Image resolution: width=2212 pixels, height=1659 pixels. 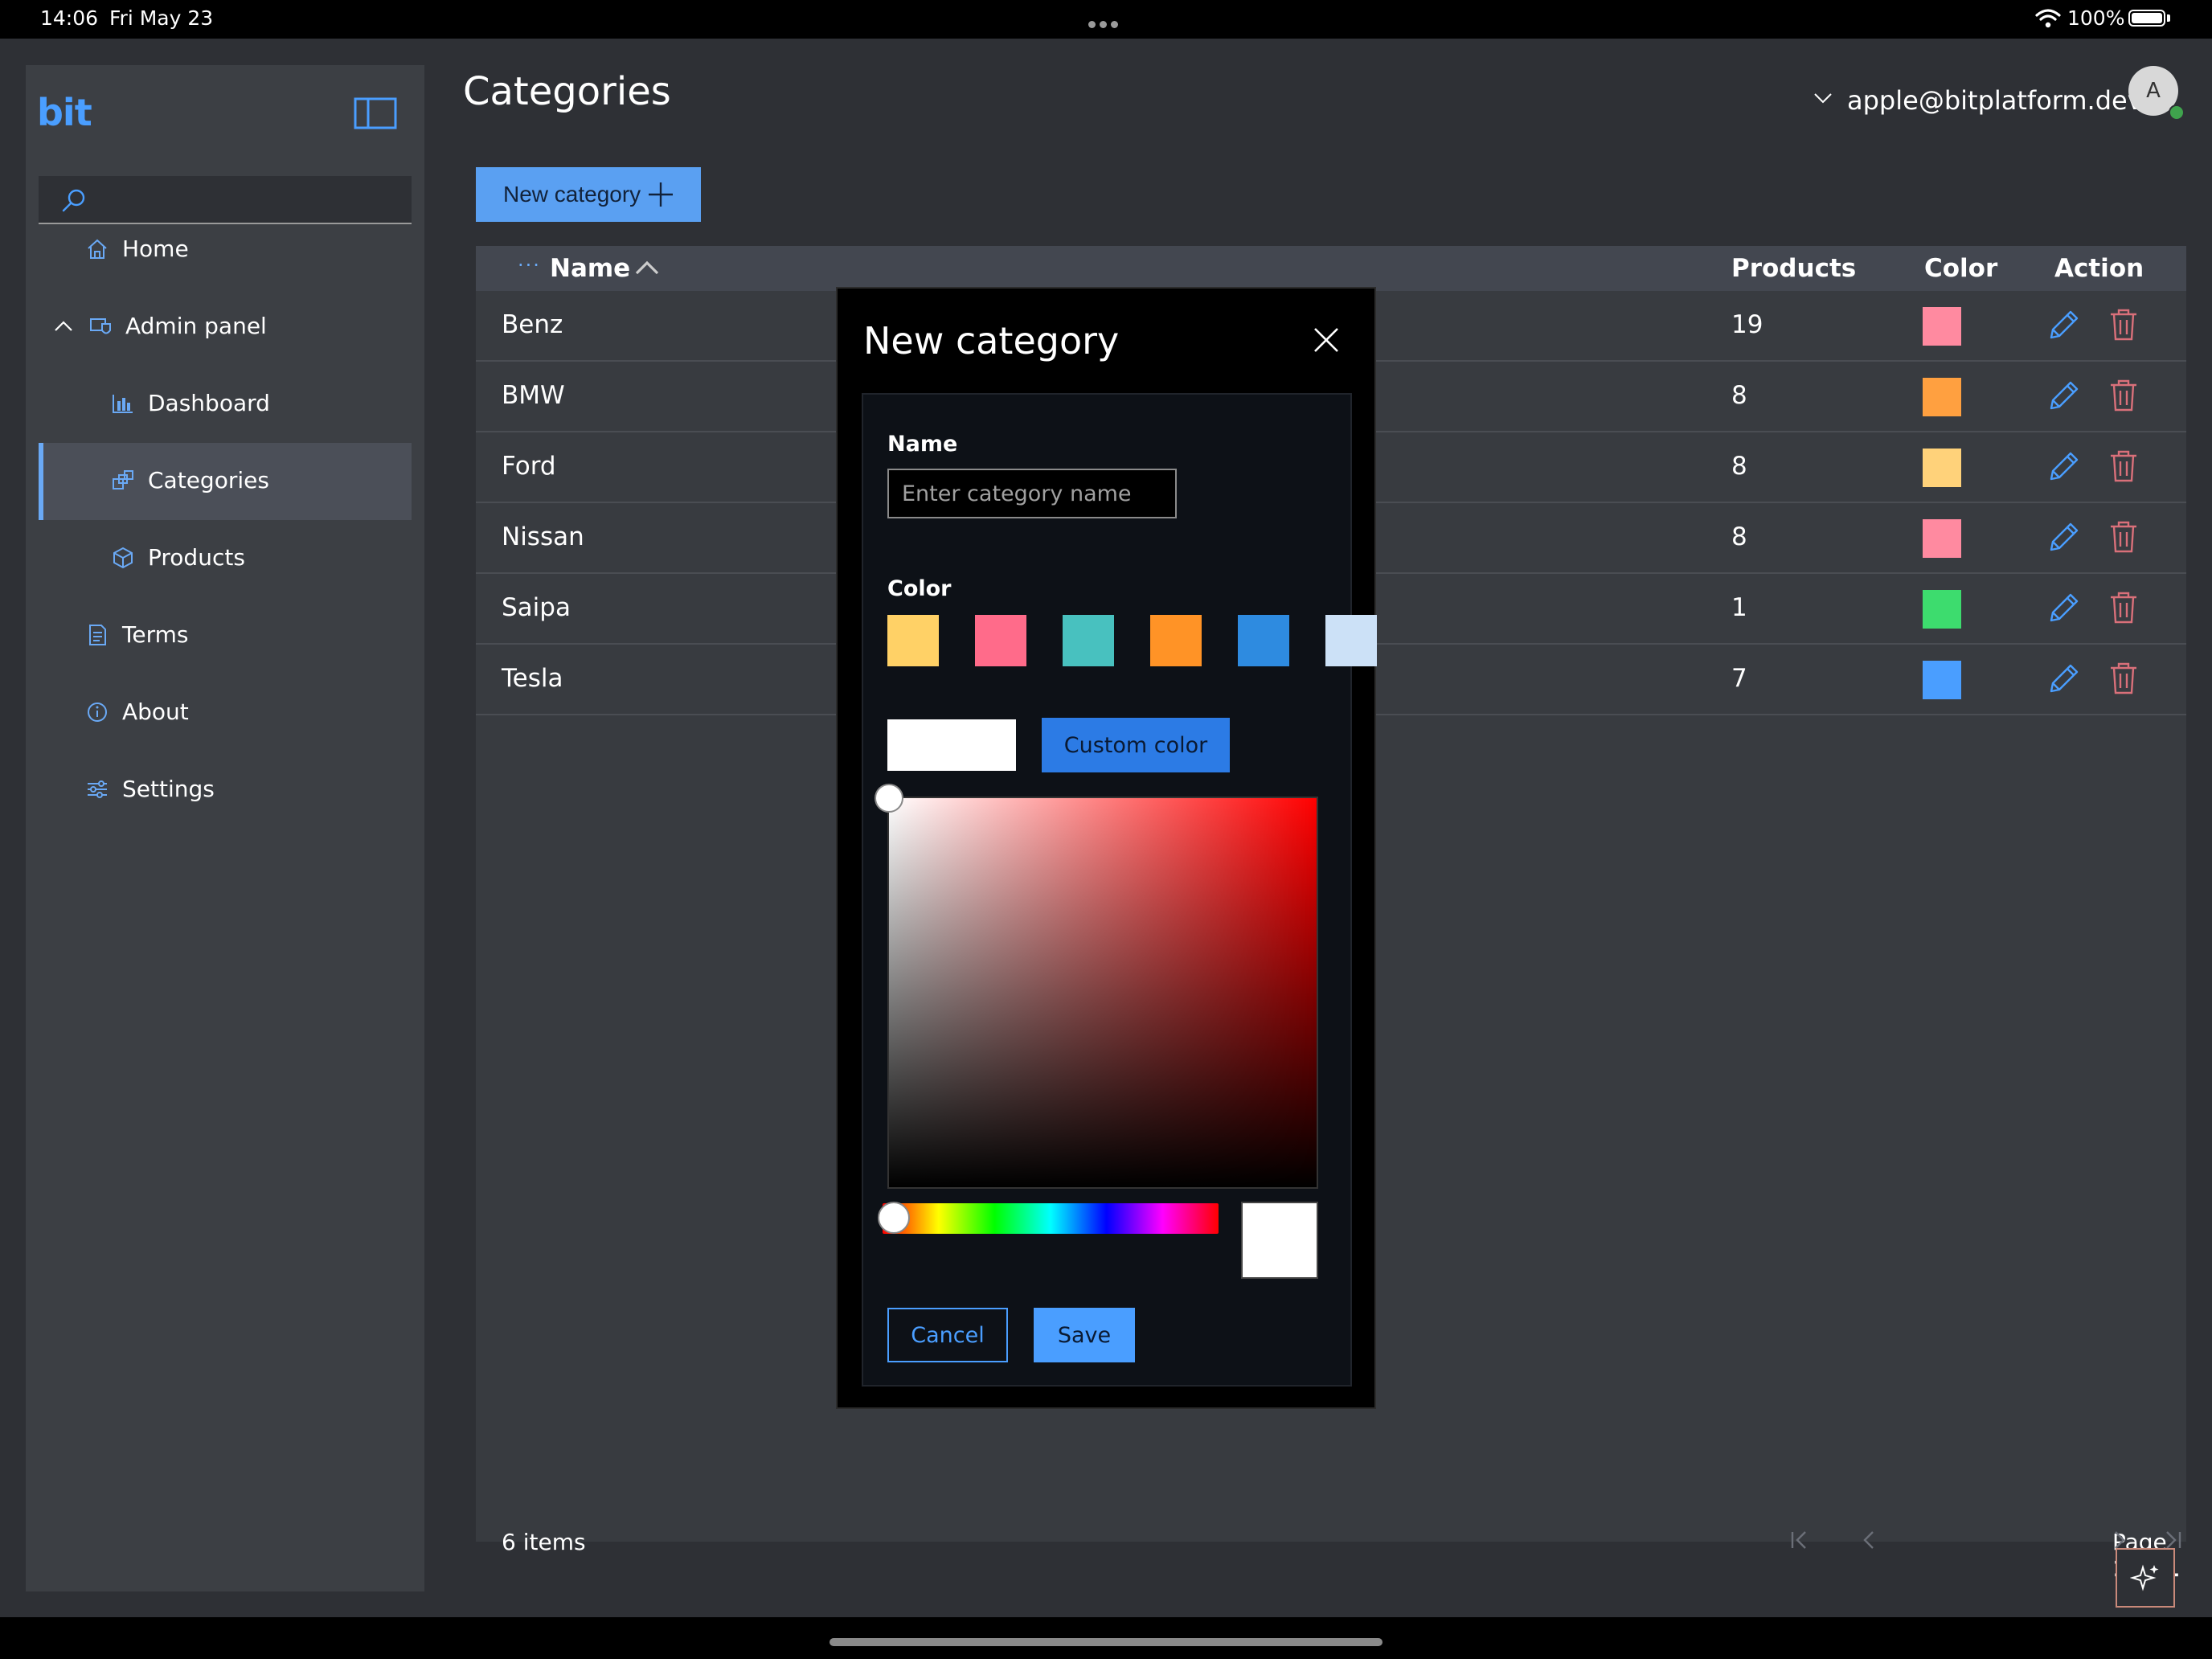 What do you see at coordinates (225, 635) in the screenshot?
I see `sidebar-item-terms: Terms` at bounding box center [225, 635].